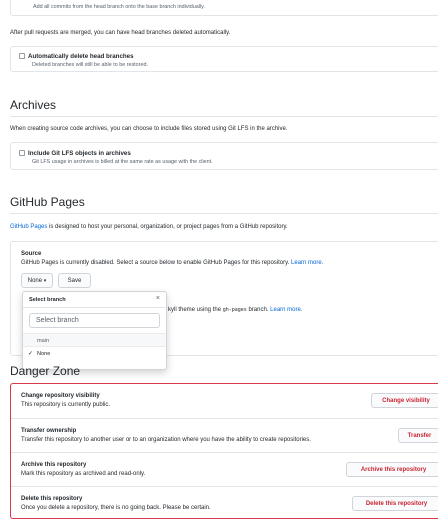 Image resolution: width=438 pixels, height=519 pixels. What do you see at coordinates (31, 254) in the screenshot?
I see `source-label: Source` at bounding box center [31, 254].